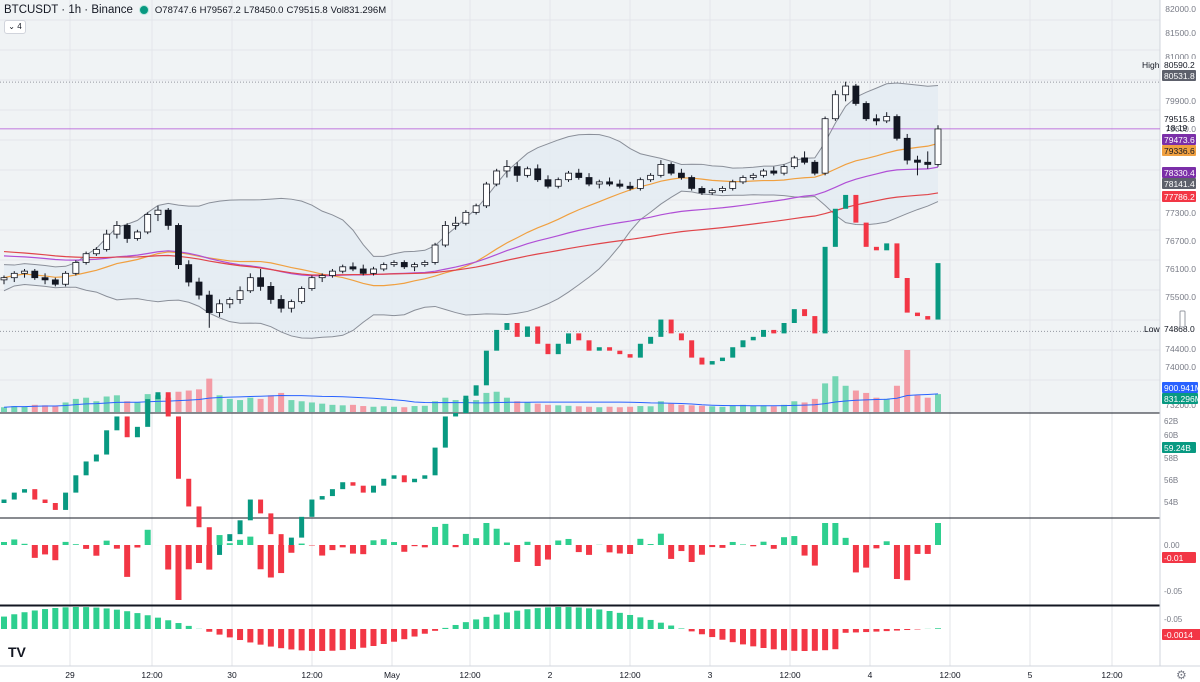  Describe the element at coordinates (1179, 197) in the screenshot. I see `ma-red-tag: 77786.2` at that location.